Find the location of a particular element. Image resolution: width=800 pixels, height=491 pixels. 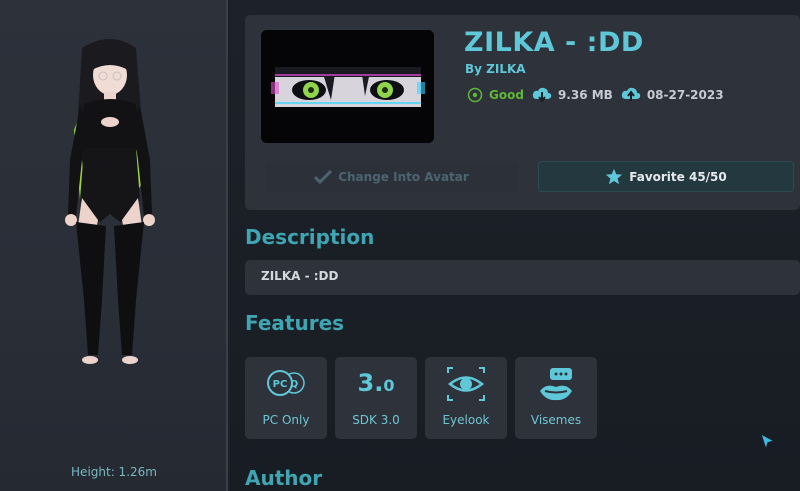

favorite-button: Favorite 45/50 is located at coordinates (666, 176).